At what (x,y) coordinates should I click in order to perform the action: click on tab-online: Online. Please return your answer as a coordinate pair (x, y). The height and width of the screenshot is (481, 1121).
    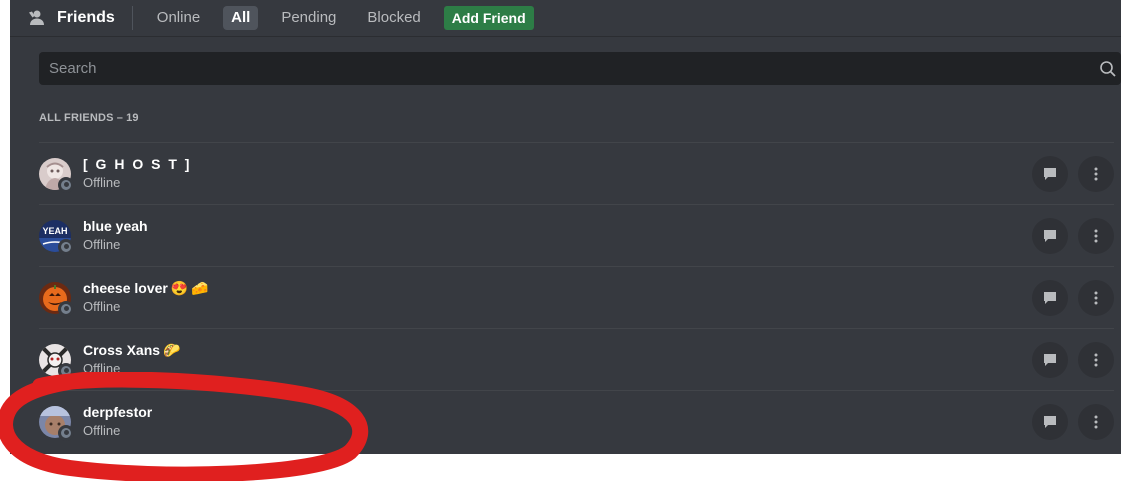
    Looking at the image, I should click on (178, 18).